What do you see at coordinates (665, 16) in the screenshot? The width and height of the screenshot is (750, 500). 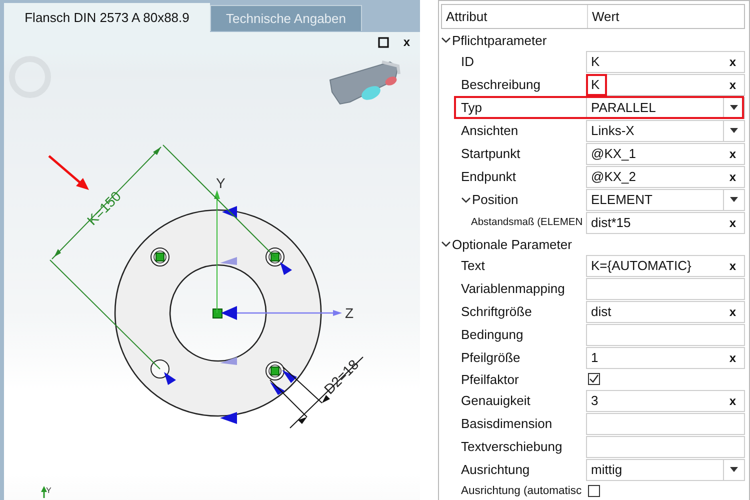 I see `column-header: Wert` at bounding box center [665, 16].